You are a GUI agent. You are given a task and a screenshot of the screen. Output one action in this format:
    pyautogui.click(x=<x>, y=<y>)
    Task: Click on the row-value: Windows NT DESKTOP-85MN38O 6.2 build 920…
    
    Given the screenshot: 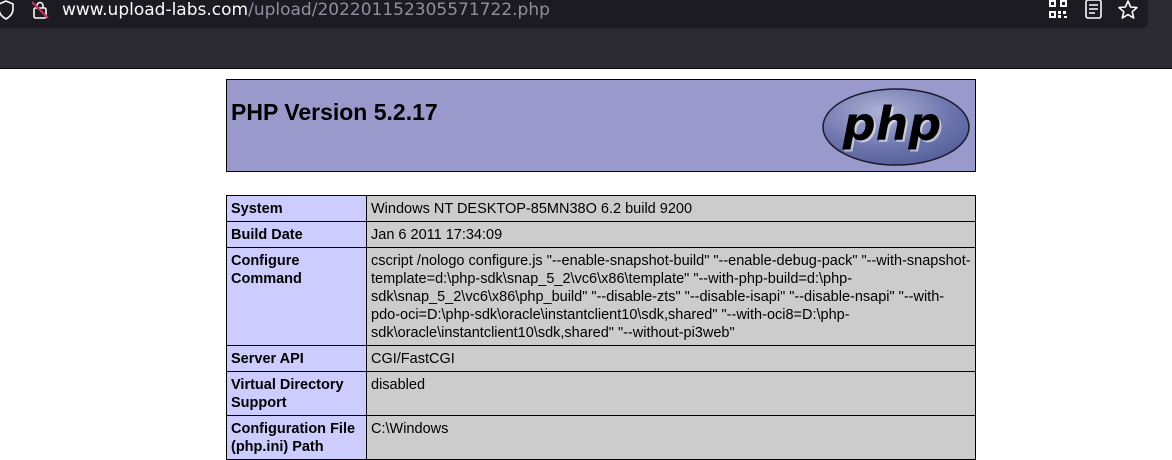 What is the action you would take?
    pyautogui.click(x=671, y=208)
    